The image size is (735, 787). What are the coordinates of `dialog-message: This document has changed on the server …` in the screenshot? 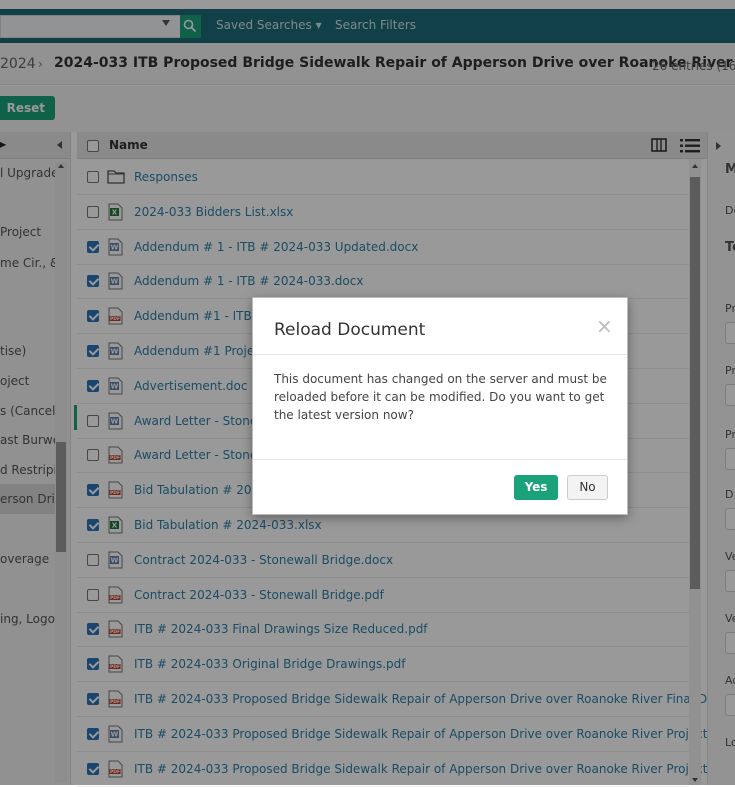 It's located at (440, 397).